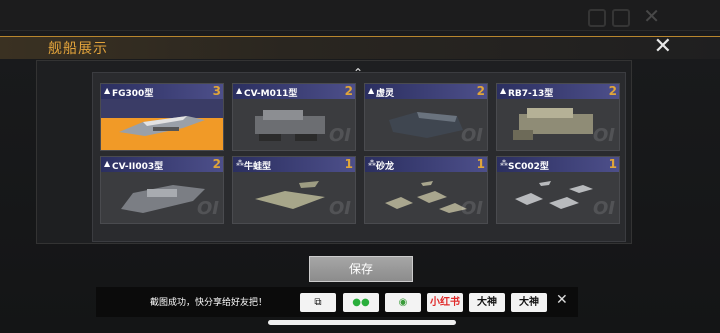 Image resolution: width=720 pixels, height=333 pixels. What do you see at coordinates (361, 269) in the screenshot?
I see `save-button: 保存` at bounding box center [361, 269].